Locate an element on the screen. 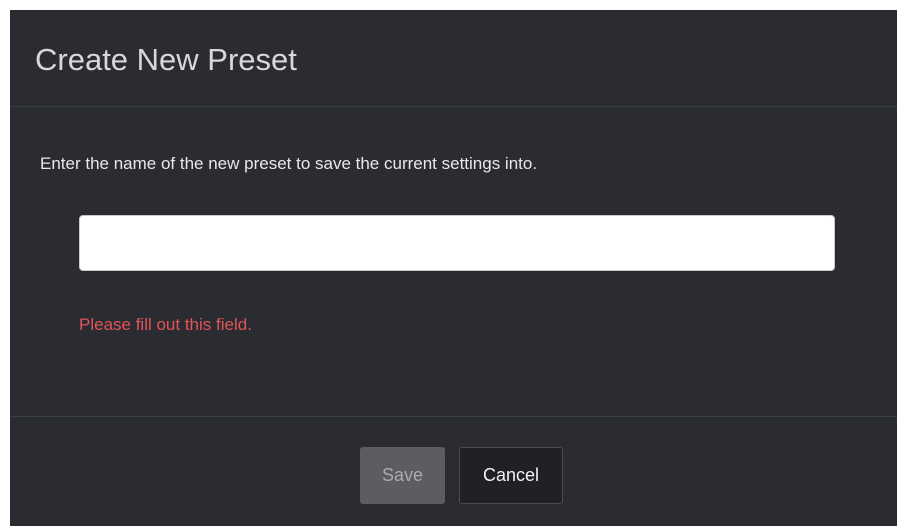 The width and height of the screenshot is (897, 527). dialog-title: Create New Preset is located at coordinates (166, 59).